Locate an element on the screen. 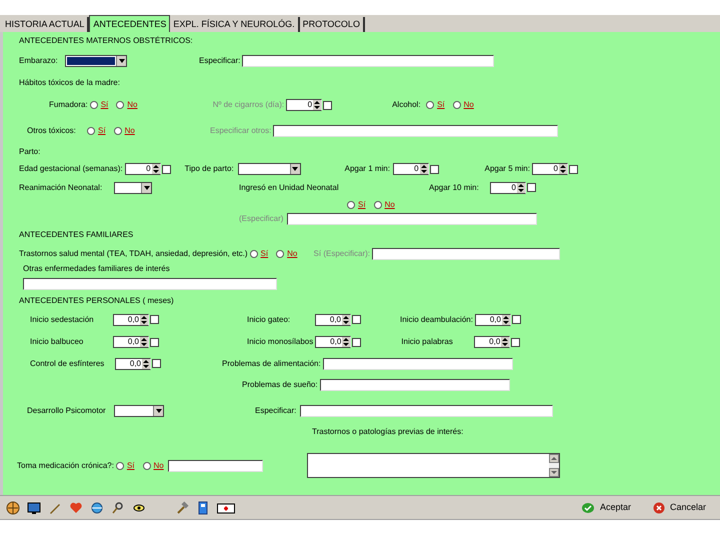  field-label: Apgar 5 min: is located at coordinates (507, 169).